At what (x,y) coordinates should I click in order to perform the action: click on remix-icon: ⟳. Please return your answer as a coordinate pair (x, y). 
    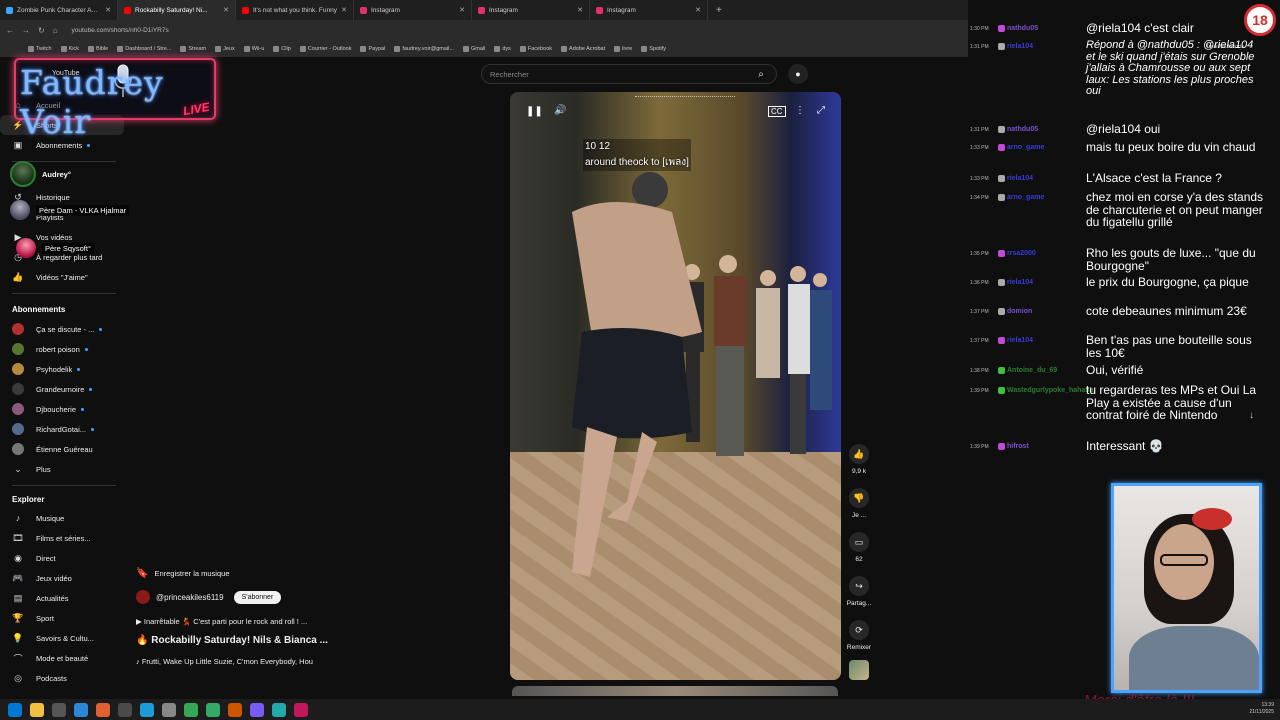
    Looking at the image, I should click on (859, 630).